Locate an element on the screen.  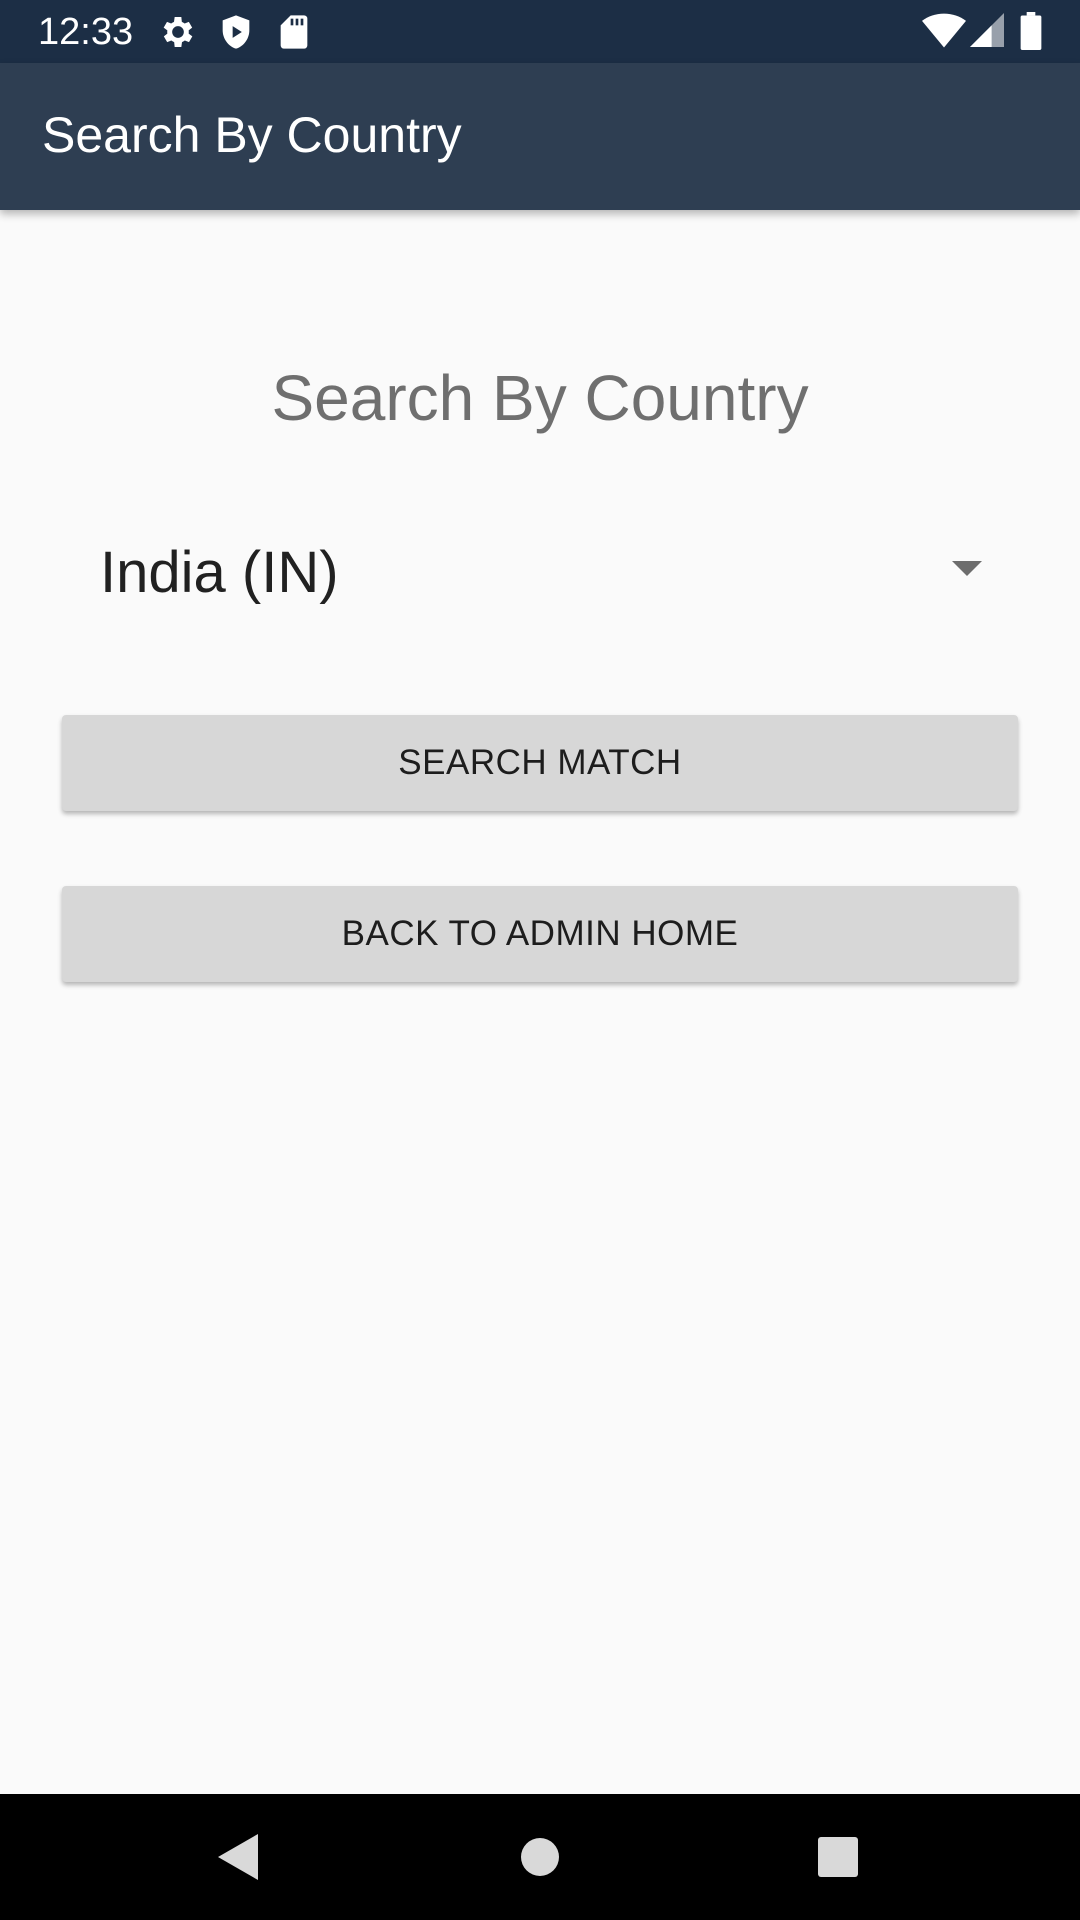
wifi-icon is located at coordinates (944, 30).